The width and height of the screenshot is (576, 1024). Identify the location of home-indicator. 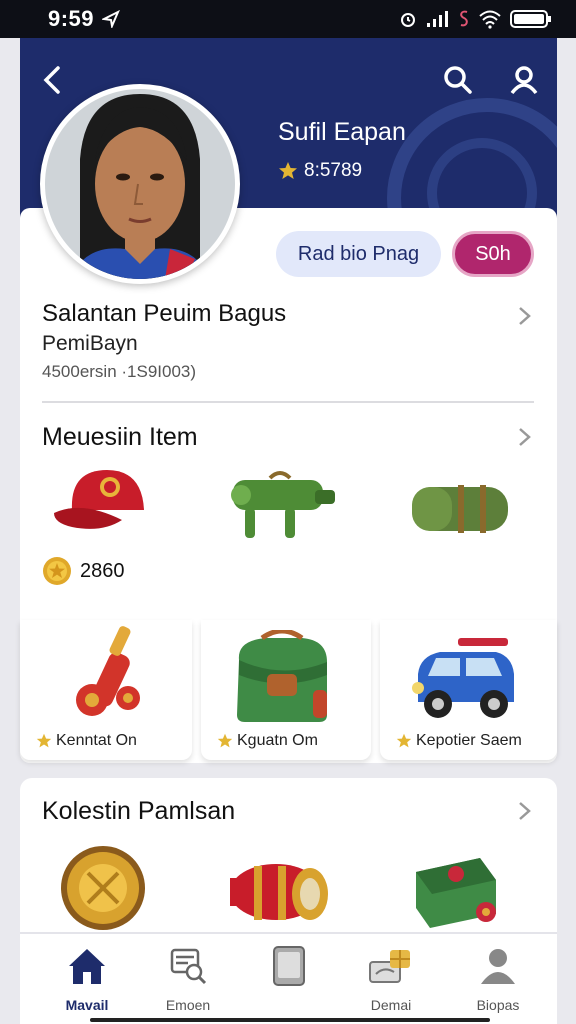
(290, 1020).